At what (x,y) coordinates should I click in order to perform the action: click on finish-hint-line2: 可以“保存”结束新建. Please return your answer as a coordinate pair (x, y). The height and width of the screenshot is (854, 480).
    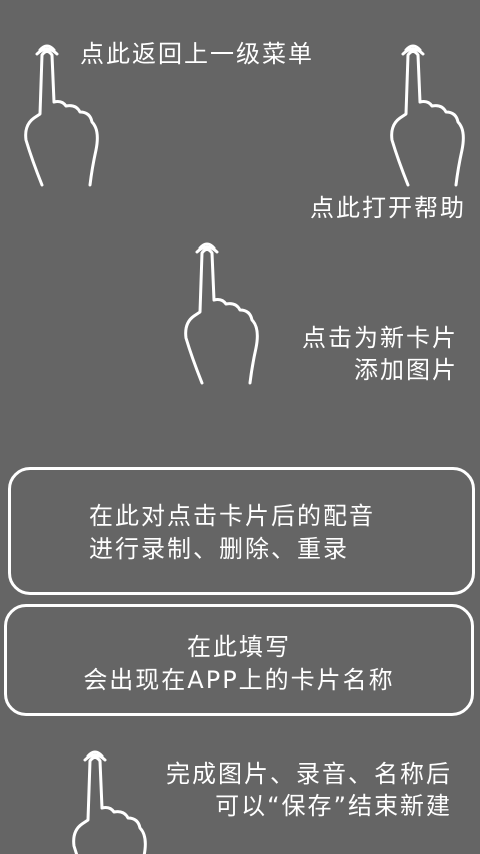
    Looking at the image, I should click on (333, 806).